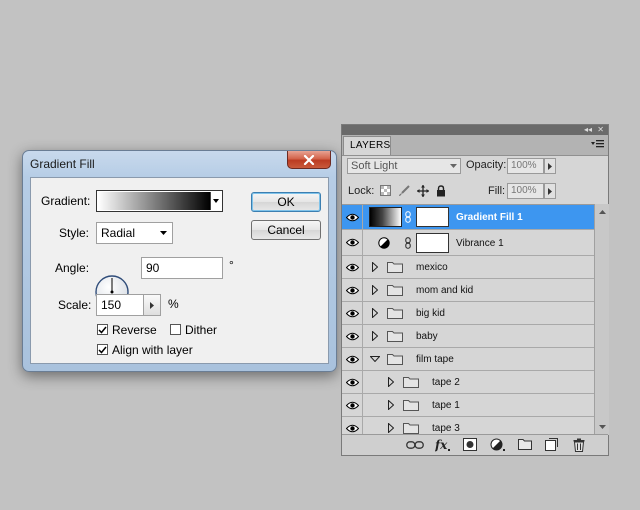 The height and width of the screenshot is (510, 640). What do you see at coordinates (443, 445) in the screenshot?
I see `fx-icon: fx` at bounding box center [443, 445].